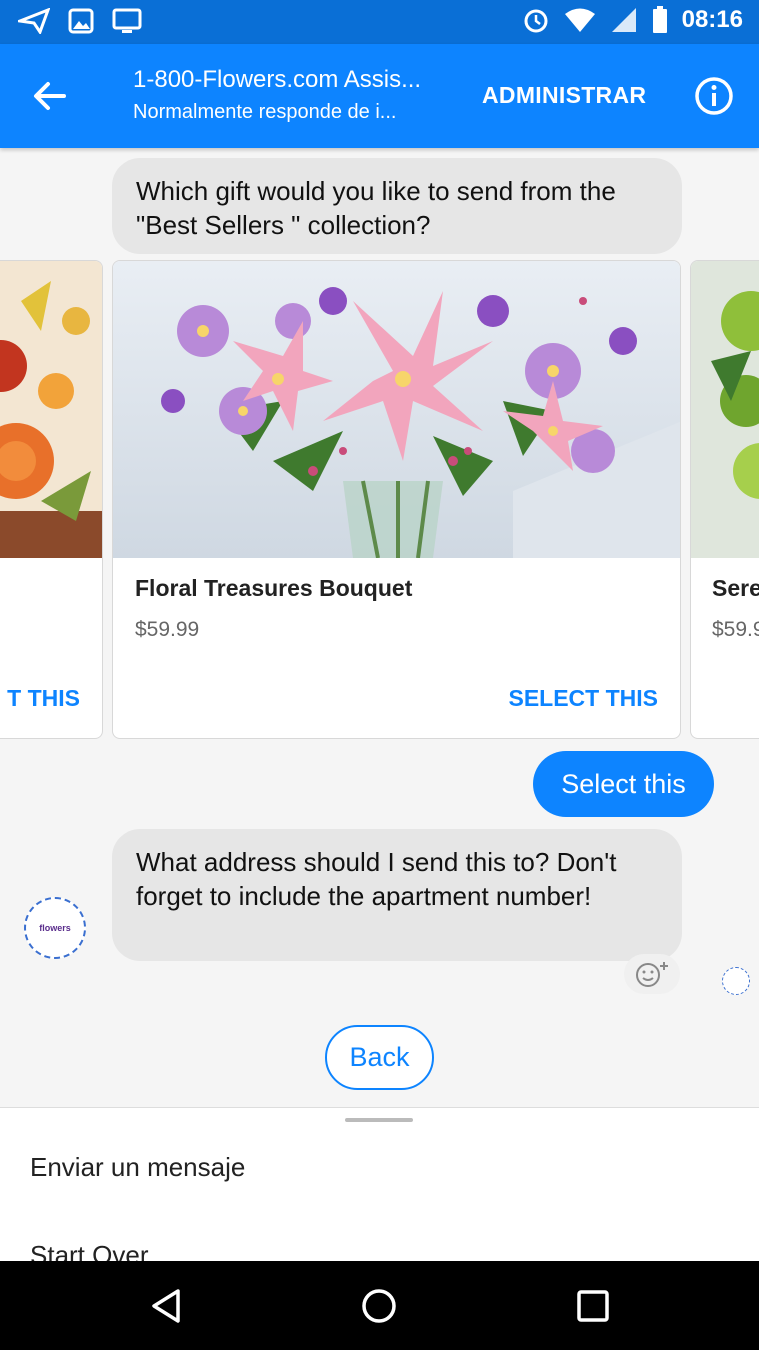  What do you see at coordinates (43, 698) in the screenshot?
I see `select-this-button-left: T THIS` at bounding box center [43, 698].